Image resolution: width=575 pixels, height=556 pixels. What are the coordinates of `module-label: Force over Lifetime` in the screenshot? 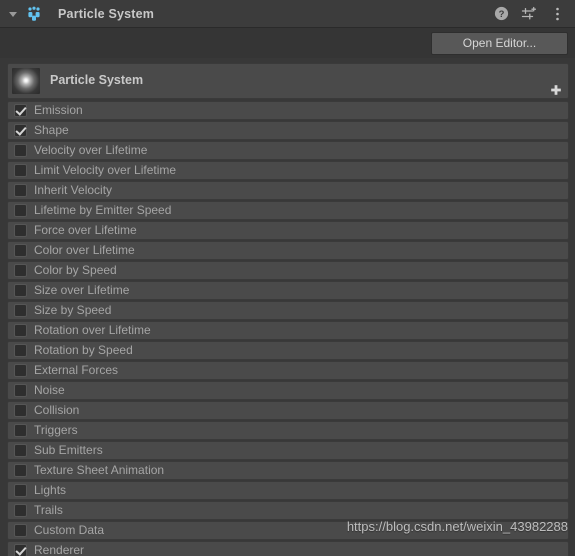 It's located at (85, 230).